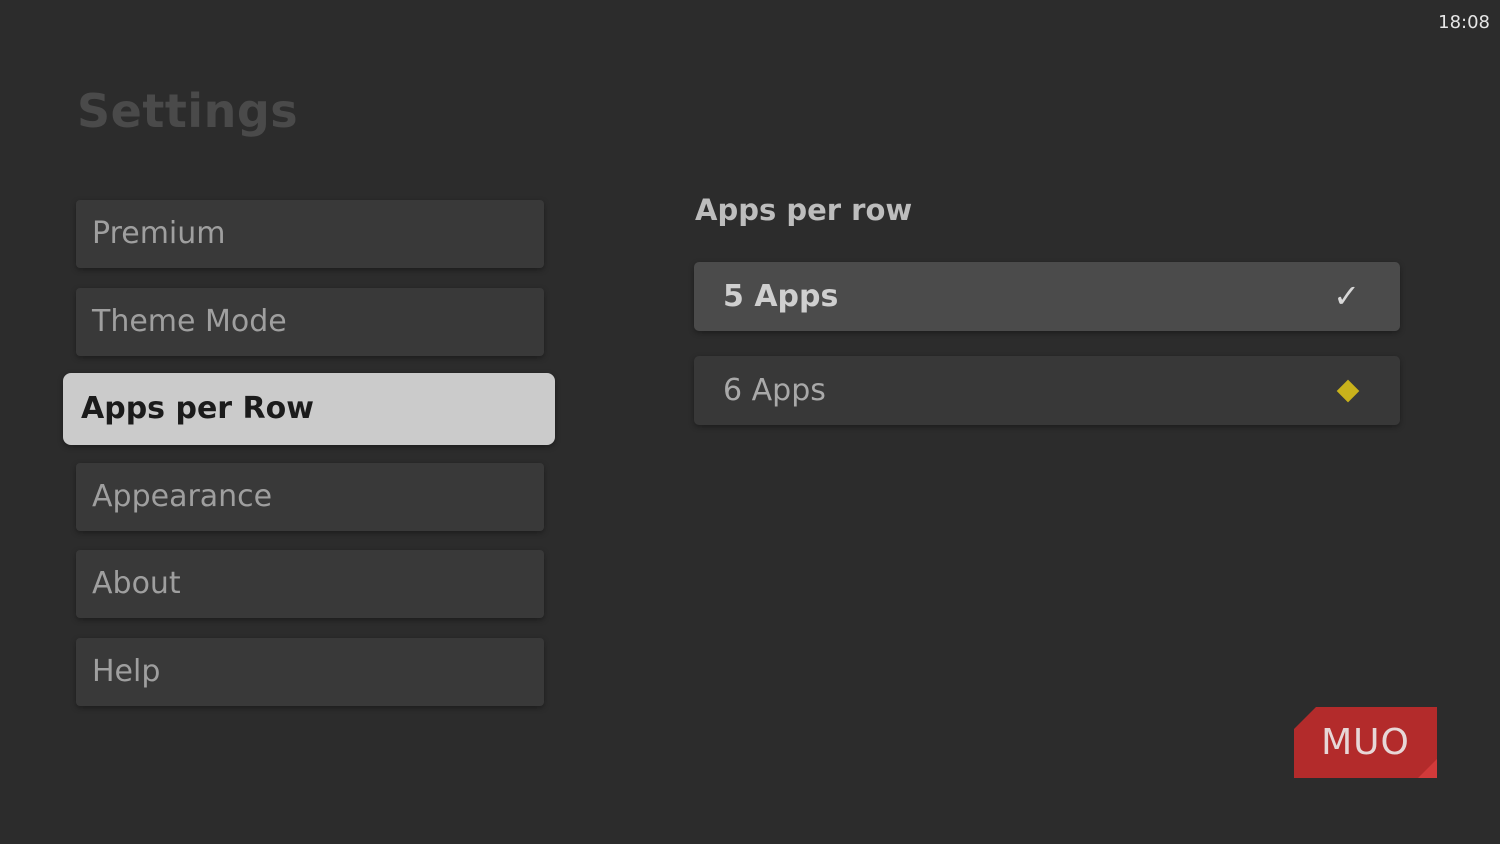  I want to click on muo-logo: MUO, so click(1365, 742).